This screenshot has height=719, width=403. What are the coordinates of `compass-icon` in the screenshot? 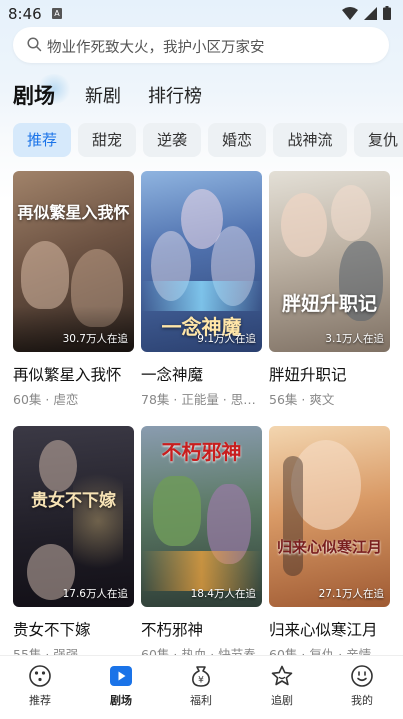 It's located at (40, 676).